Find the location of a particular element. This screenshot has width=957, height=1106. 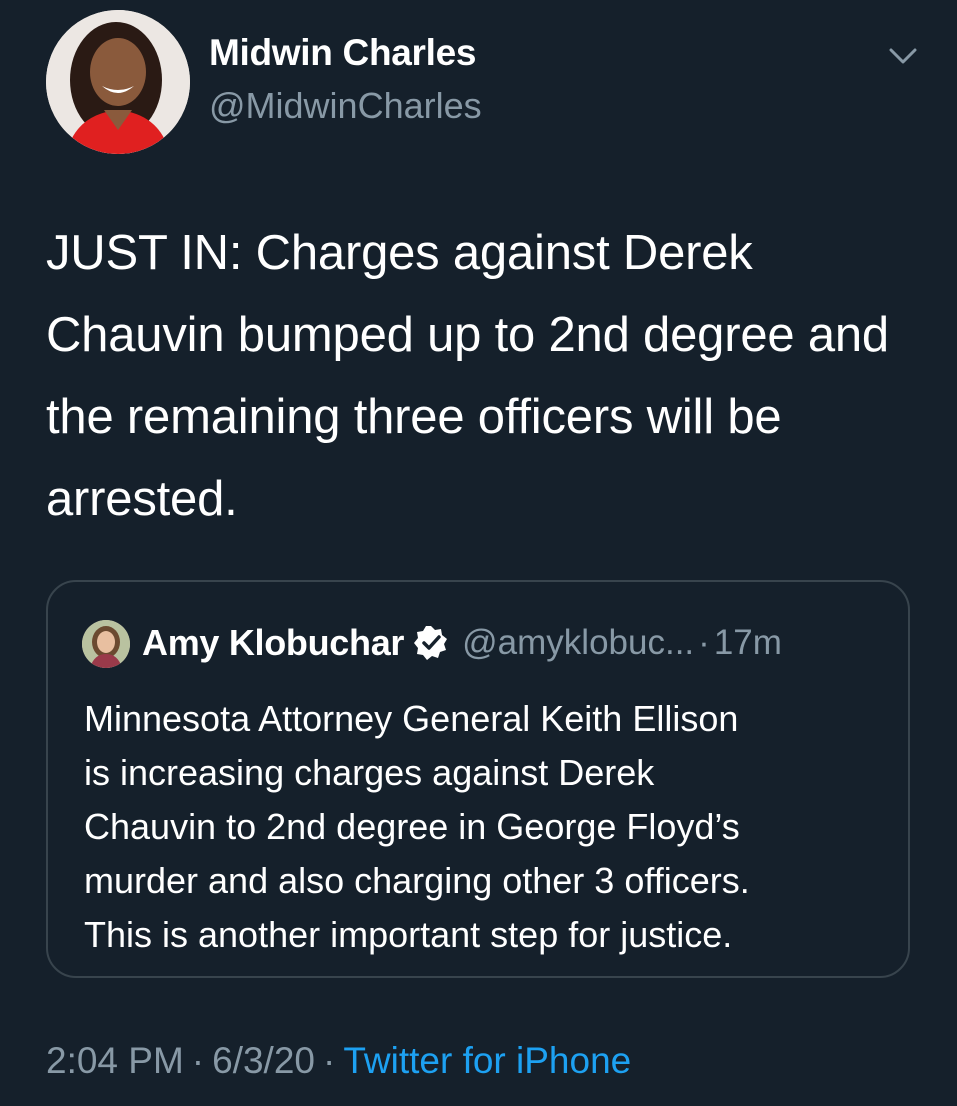

quoted-header: Amy Klobuchar @amyklobuc... · 17m is located at coordinates (462, 643).